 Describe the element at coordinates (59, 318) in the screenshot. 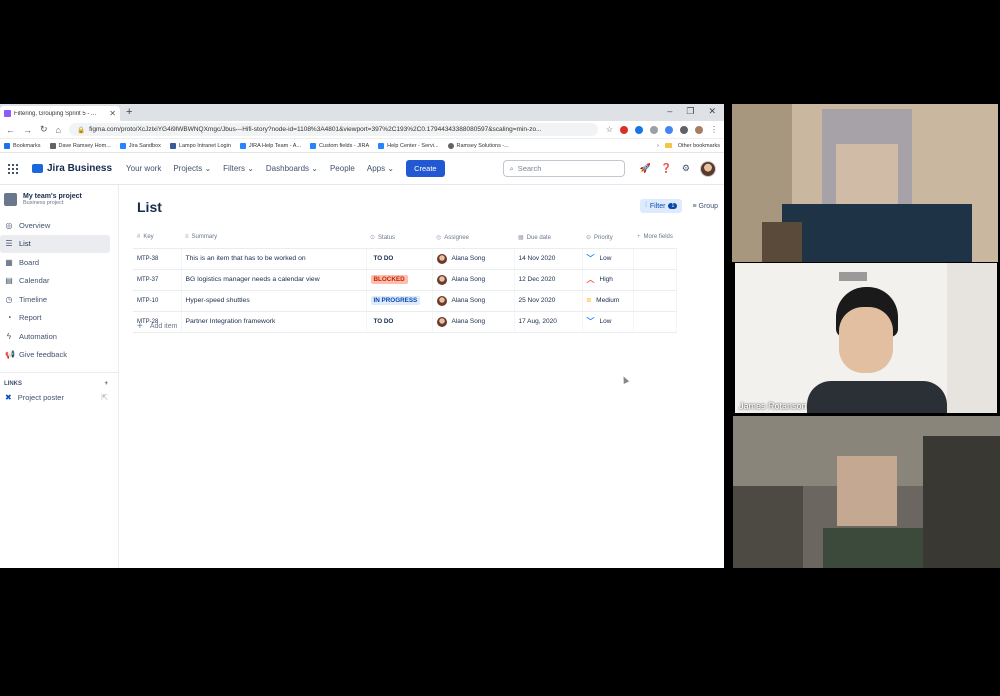

I see `sidebar-item-report: ◔ Report` at that location.